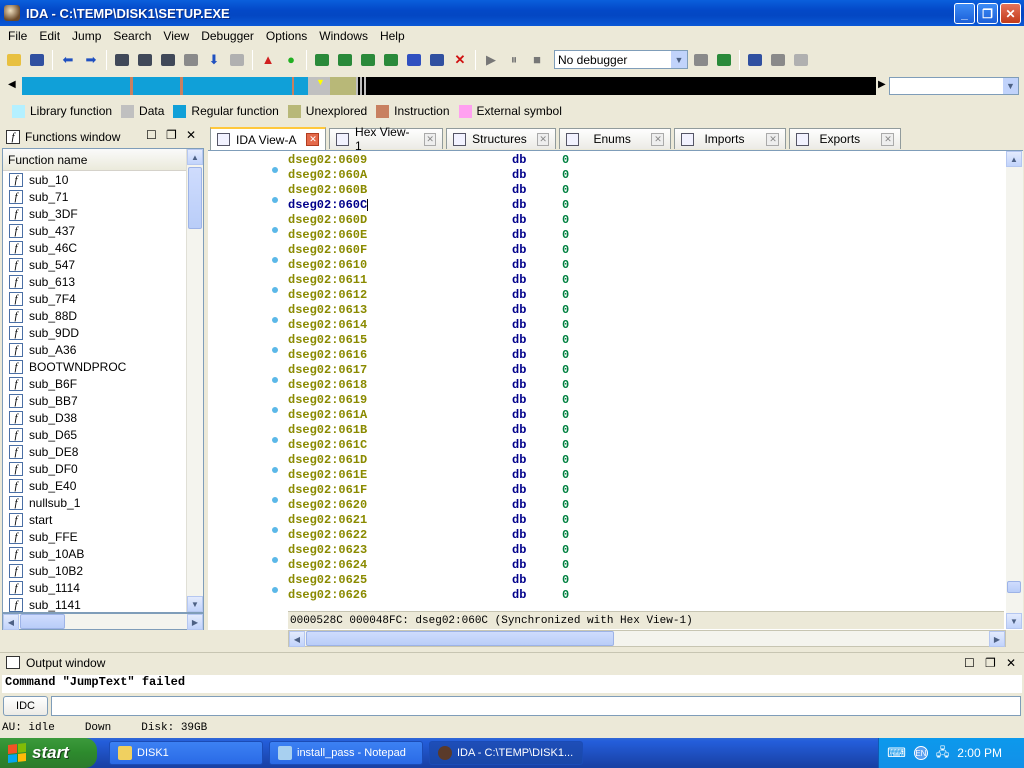  Describe the element at coordinates (237, 60) in the screenshot. I see `find-disabled-icon` at that location.